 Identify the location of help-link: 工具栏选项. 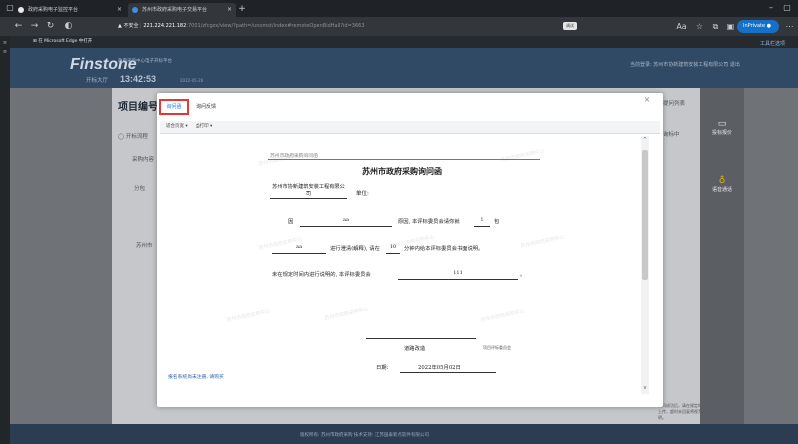
(772, 43).